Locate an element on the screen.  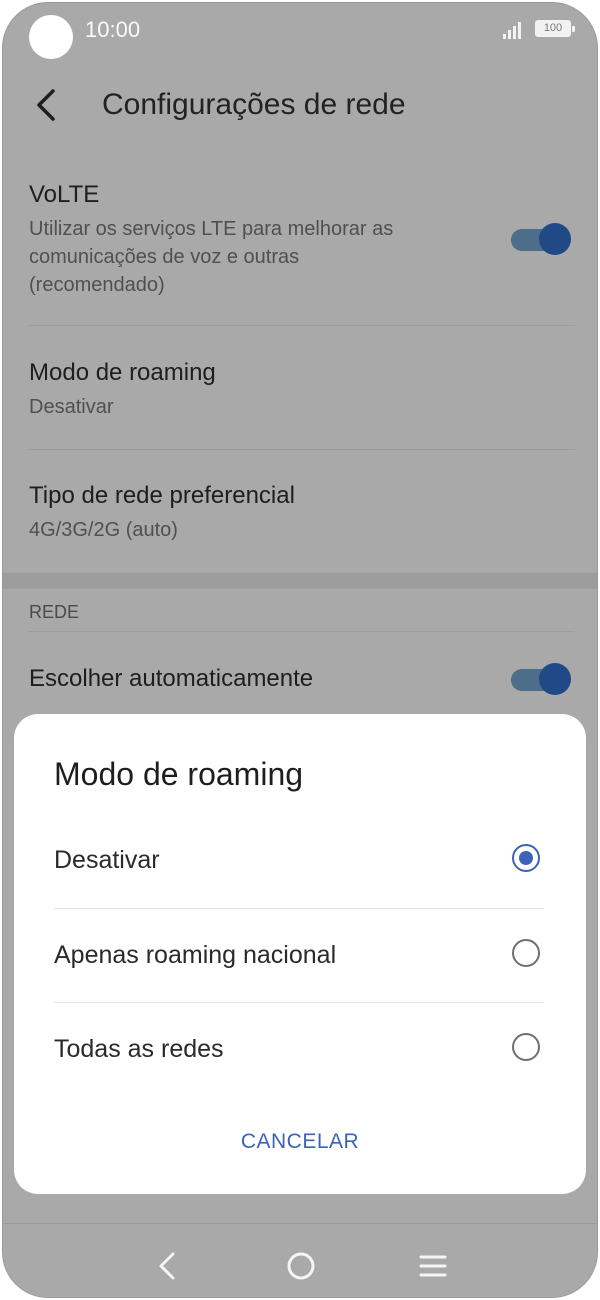
setting-roaming-value: Desativar is located at coordinates (71, 407).